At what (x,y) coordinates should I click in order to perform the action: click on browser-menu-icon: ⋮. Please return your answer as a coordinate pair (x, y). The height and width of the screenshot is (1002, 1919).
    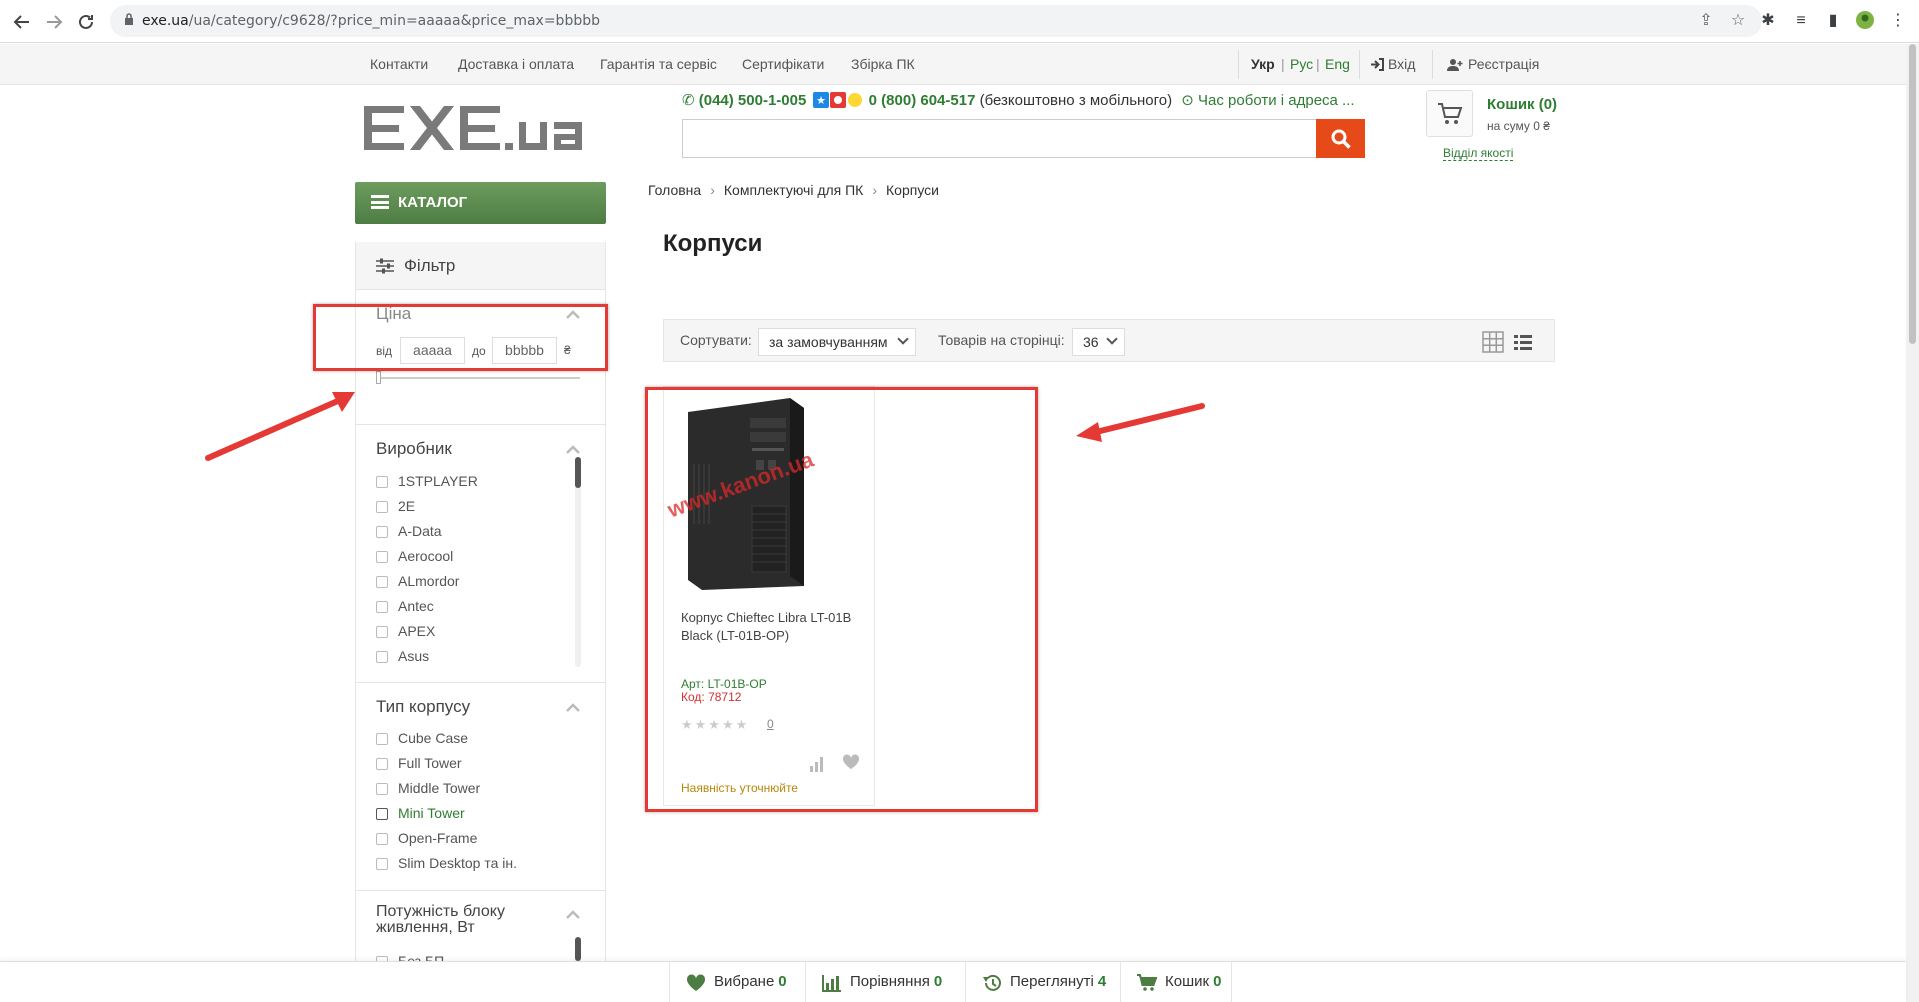
    Looking at the image, I should click on (1898, 21).